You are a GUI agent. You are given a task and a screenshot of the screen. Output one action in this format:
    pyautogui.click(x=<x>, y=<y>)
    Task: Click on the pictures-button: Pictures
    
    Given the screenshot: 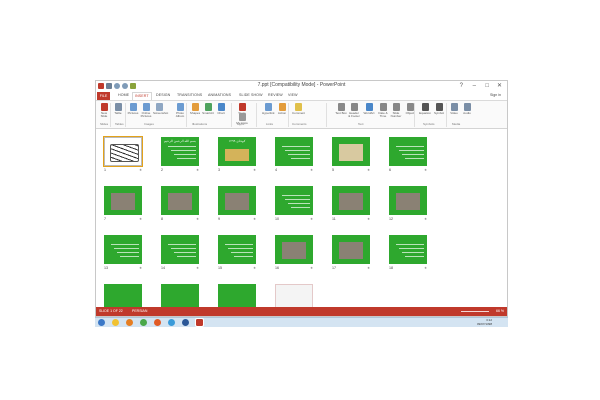 What is the action you would take?
    pyautogui.click(x=133, y=109)
    